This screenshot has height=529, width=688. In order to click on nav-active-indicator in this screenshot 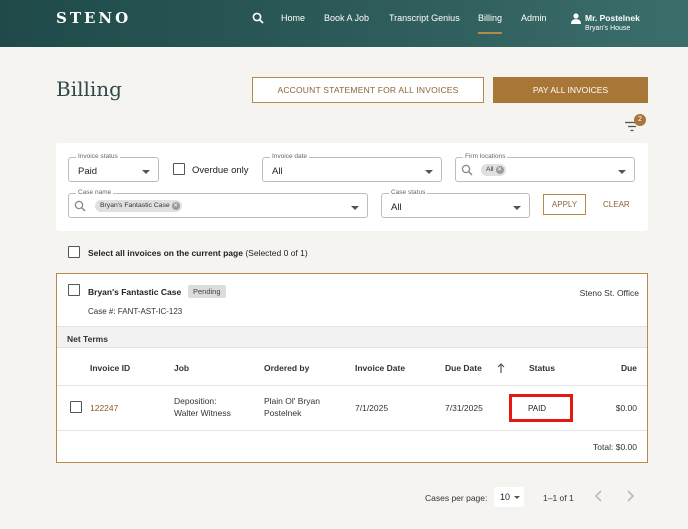, I will do `click(490, 33)`.